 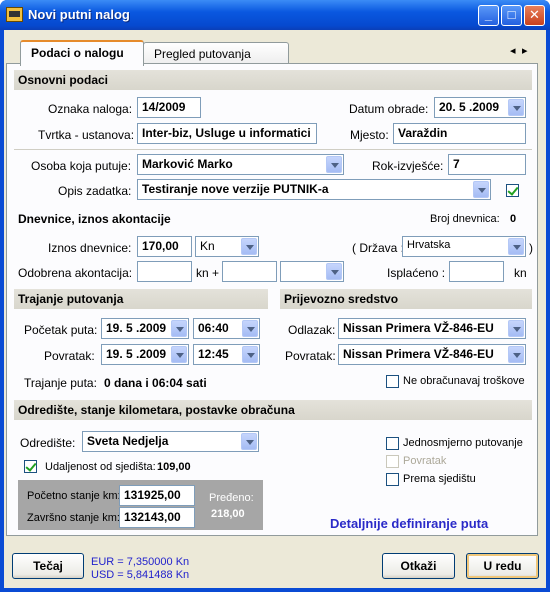 I want to click on prema-sjedistu-label: Prema sjedištu, so click(x=439, y=479).